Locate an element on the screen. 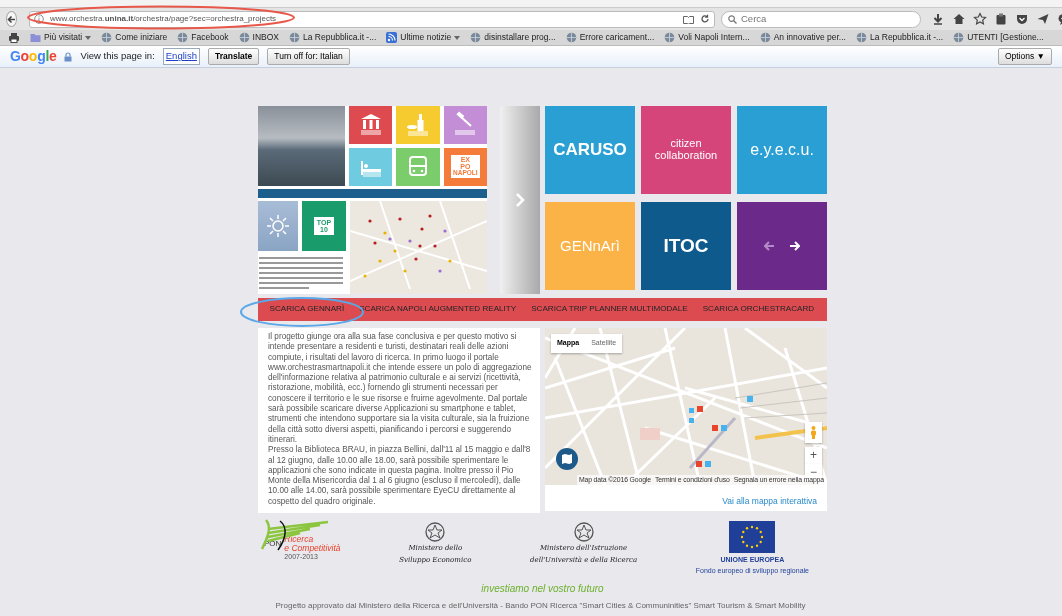 The height and width of the screenshot is (616, 1062). send-icon is located at coordinates (1043, 19).